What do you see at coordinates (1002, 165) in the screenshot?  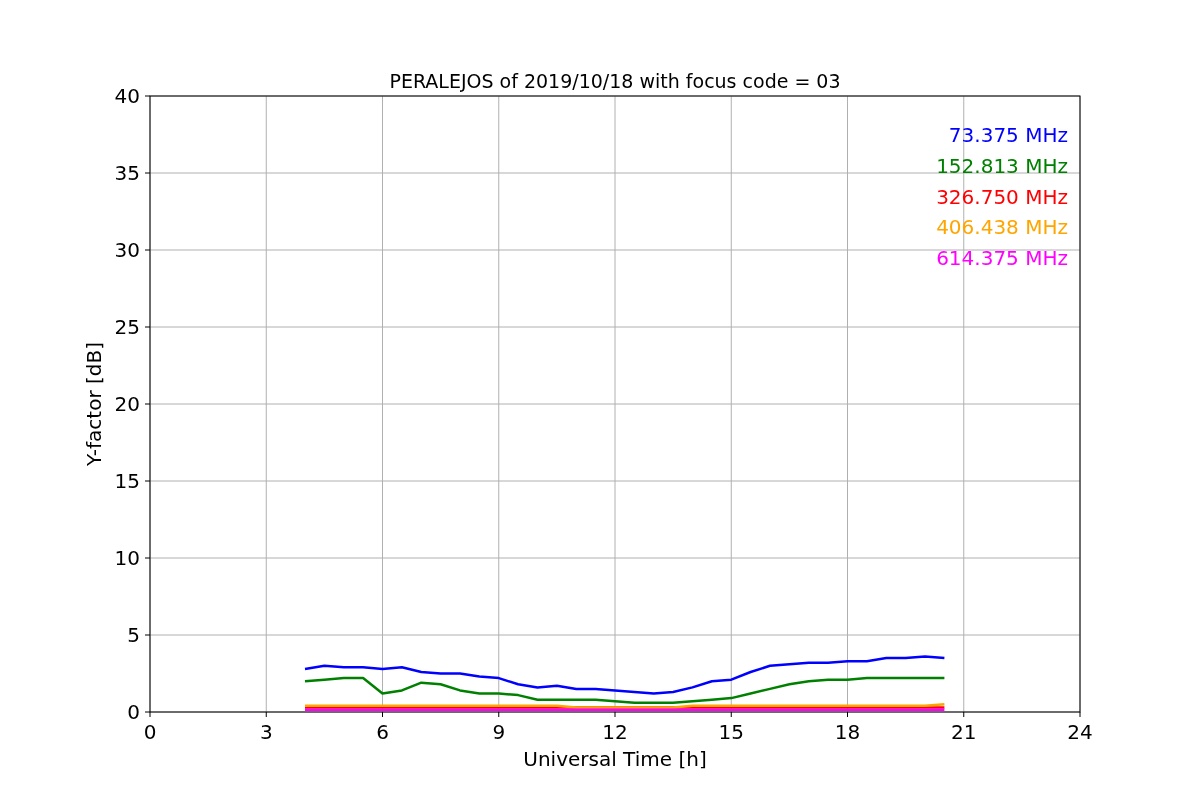 I see `legend-label: 152.813 MHz` at bounding box center [1002, 165].